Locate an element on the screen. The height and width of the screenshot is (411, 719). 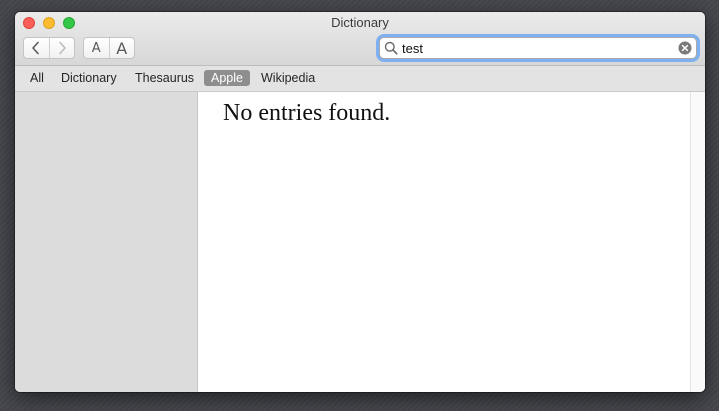
title-bar: Dictionary A A is located at coordinates (360, 39).